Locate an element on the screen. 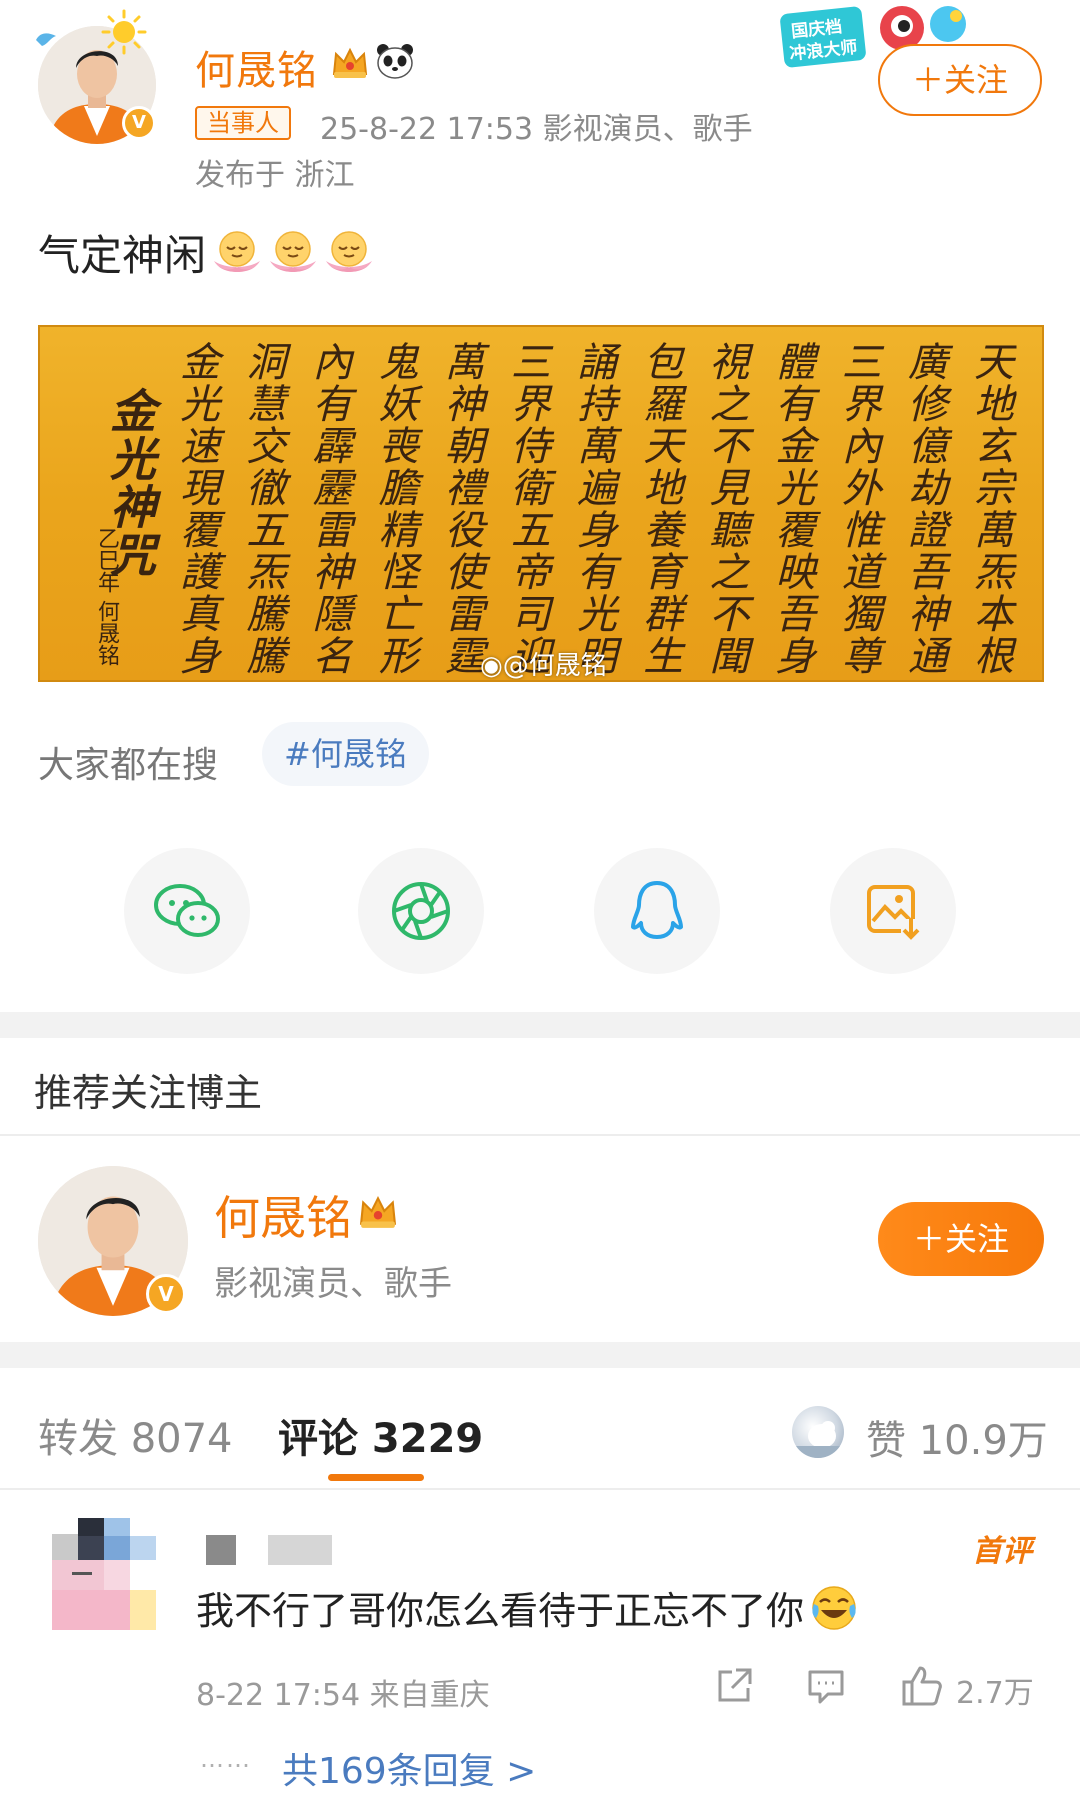 This screenshot has height=1806, width=1080. save-image-button is located at coordinates (893, 911).